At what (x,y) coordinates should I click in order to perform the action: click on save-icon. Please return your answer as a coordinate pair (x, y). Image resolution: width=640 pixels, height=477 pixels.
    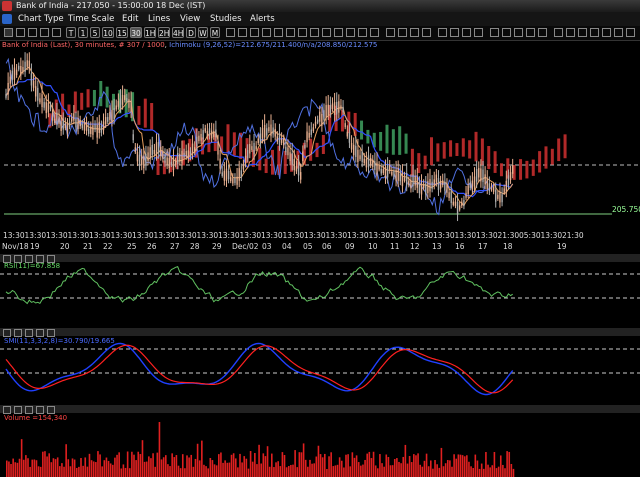
    Looking at the image, I should click on (454, 32).